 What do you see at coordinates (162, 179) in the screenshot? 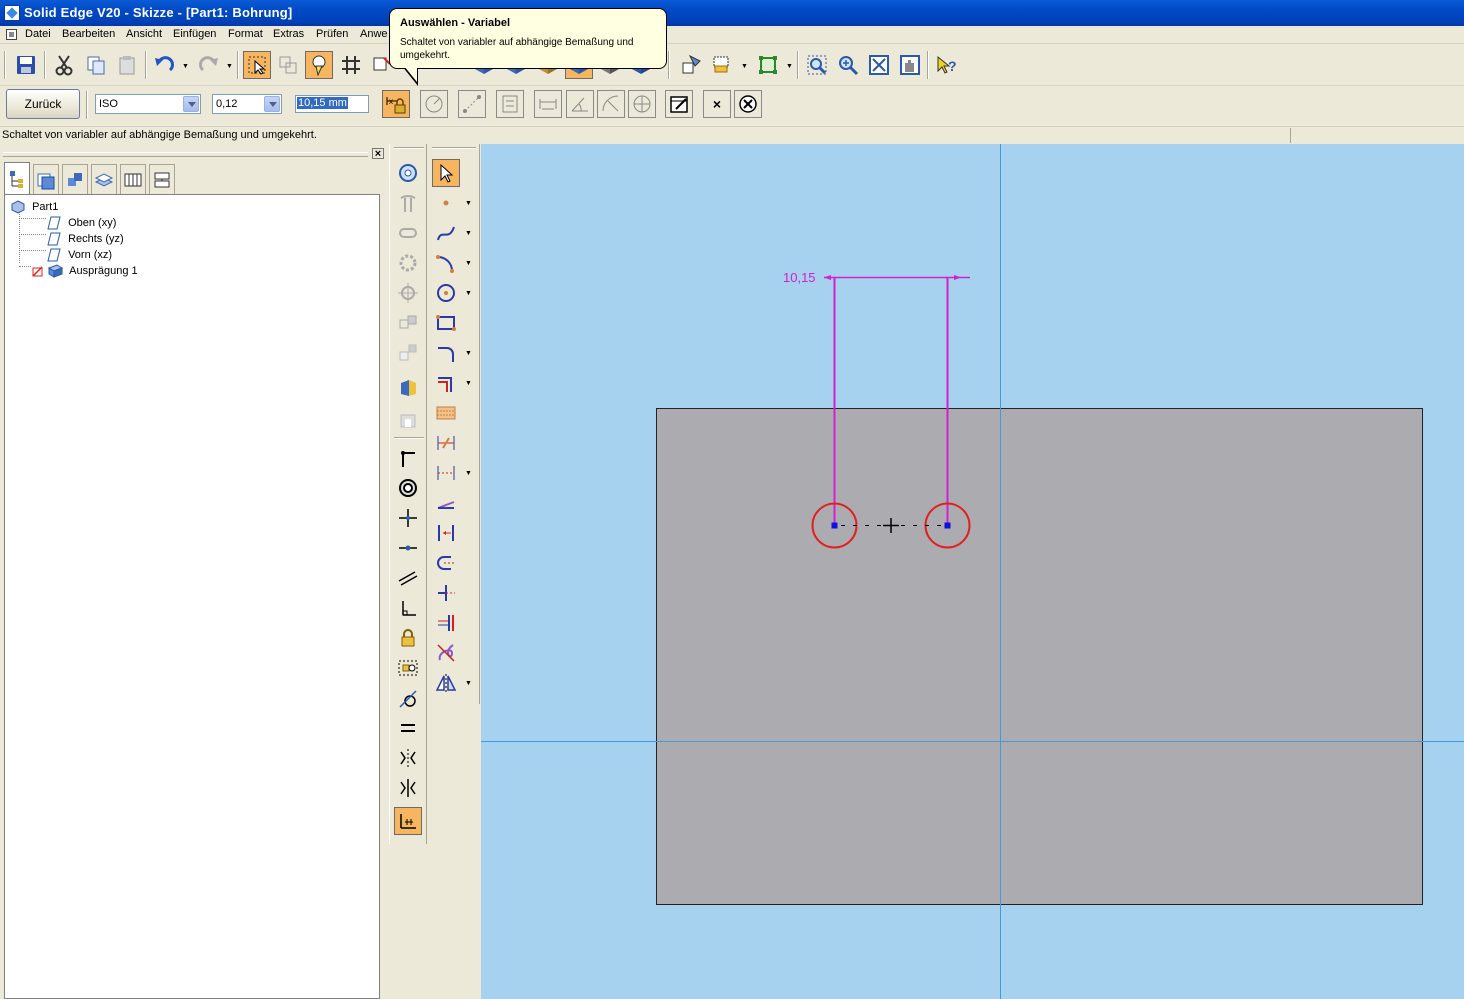
I see `tab-engineering-reference` at bounding box center [162, 179].